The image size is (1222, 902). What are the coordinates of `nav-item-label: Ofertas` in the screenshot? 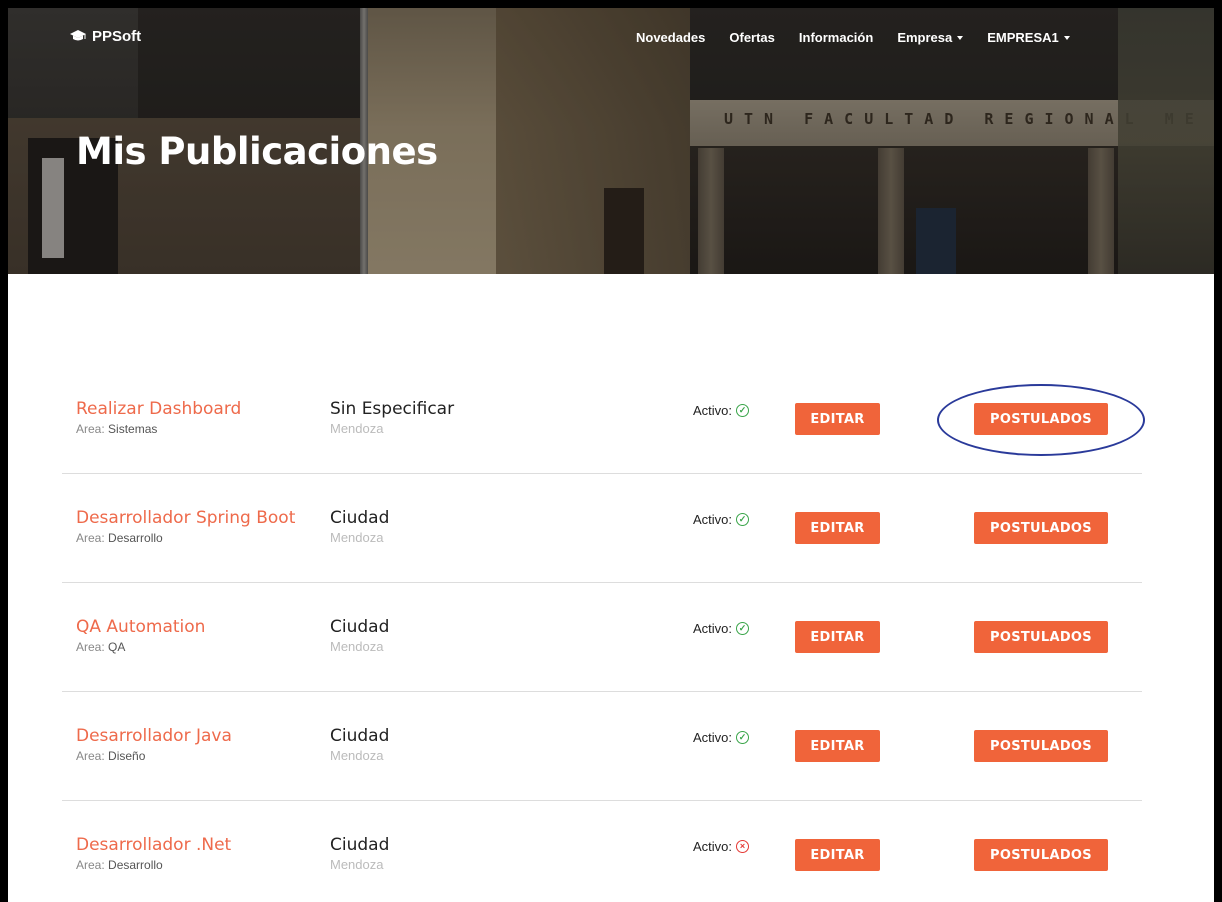 It's located at (752, 37).